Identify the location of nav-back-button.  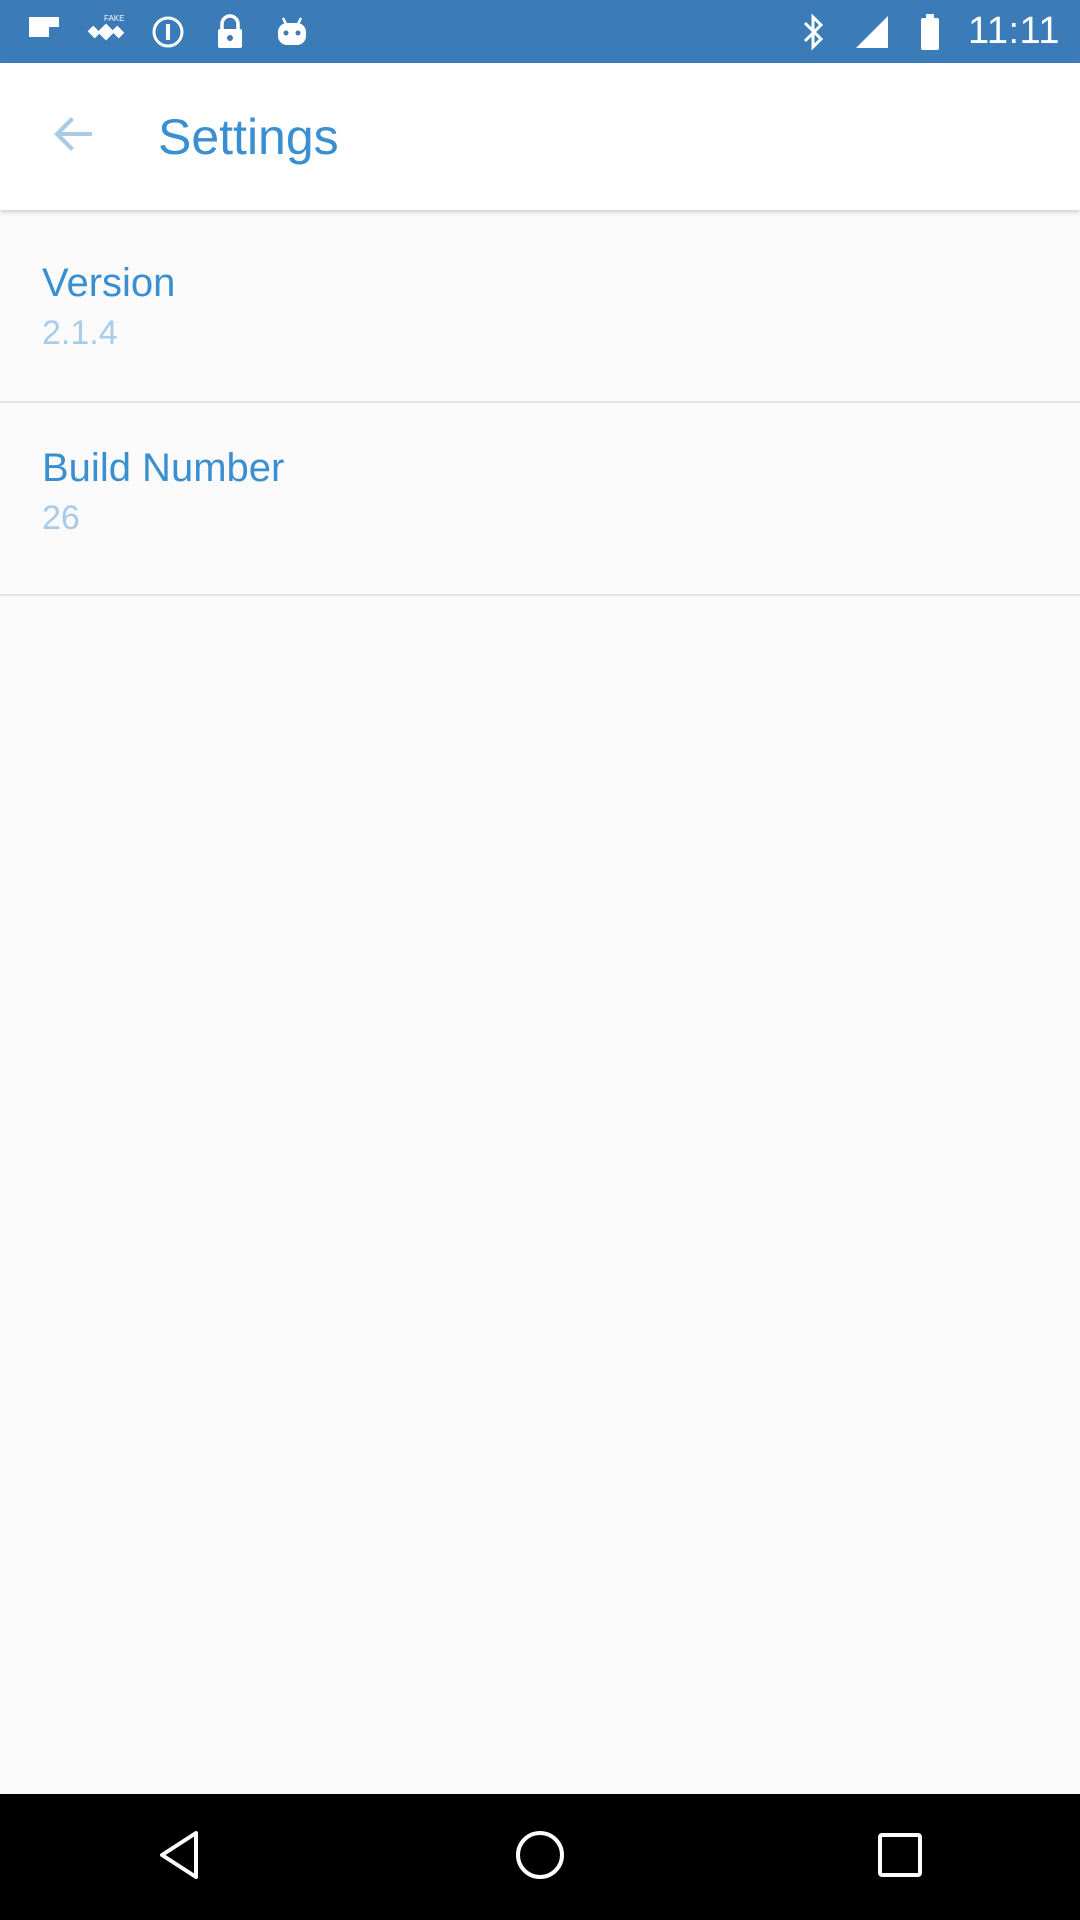
(180, 1857).